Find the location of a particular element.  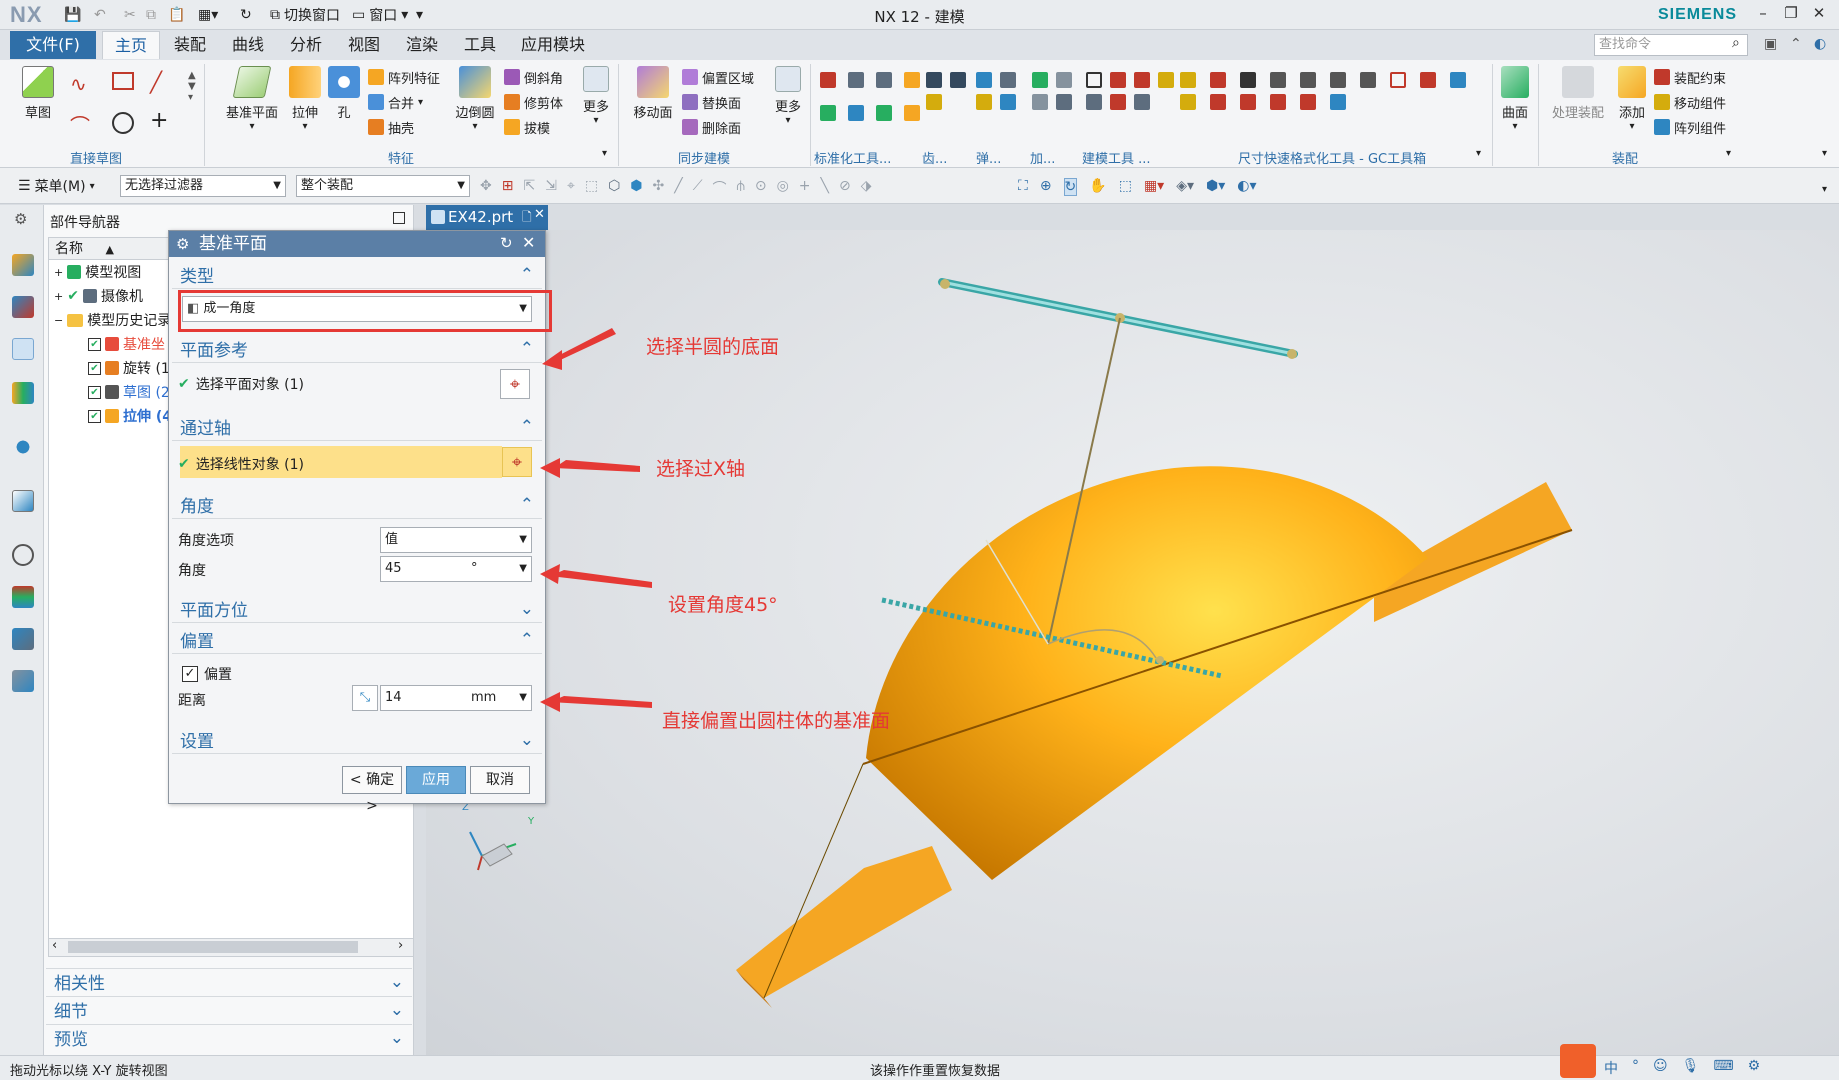

section-through-axis: 通过轴 ⌃ is located at coordinates (357, 427).